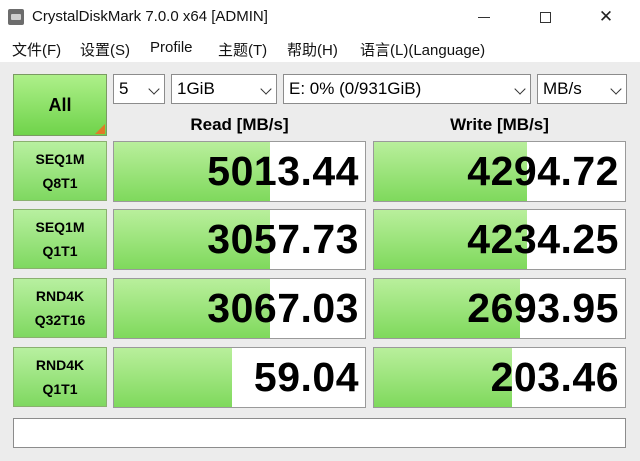 The height and width of the screenshot is (461, 640). Describe the element at coordinates (562, 88) in the screenshot. I see `unit-value: MB/s` at that location.